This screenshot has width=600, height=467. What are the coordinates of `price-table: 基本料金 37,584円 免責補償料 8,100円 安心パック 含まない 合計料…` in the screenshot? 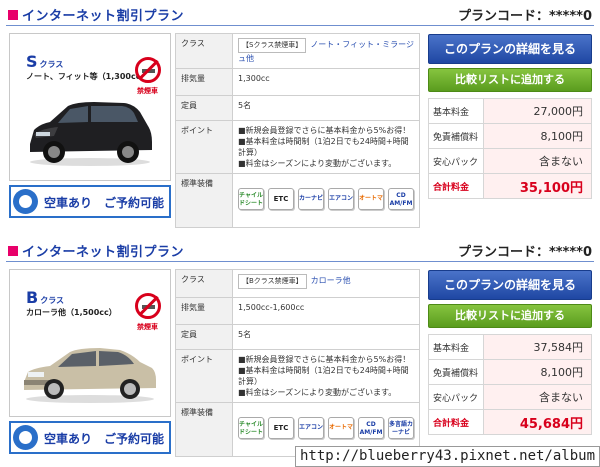 It's located at (510, 384).